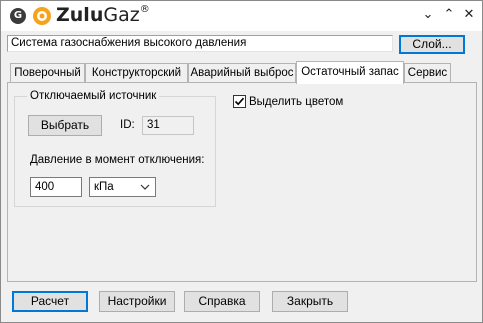 The height and width of the screenshot is (323, 483). Describe the element at coordinates (104, 187) in the screenshot. I see `pressure-unit-value: кПа` at that location.